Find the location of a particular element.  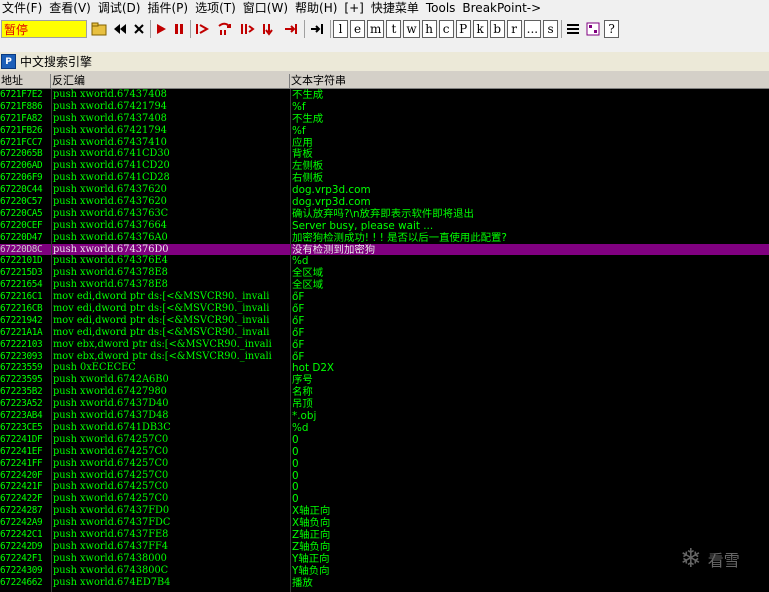

run-icon is located at coordinates (161, 29).